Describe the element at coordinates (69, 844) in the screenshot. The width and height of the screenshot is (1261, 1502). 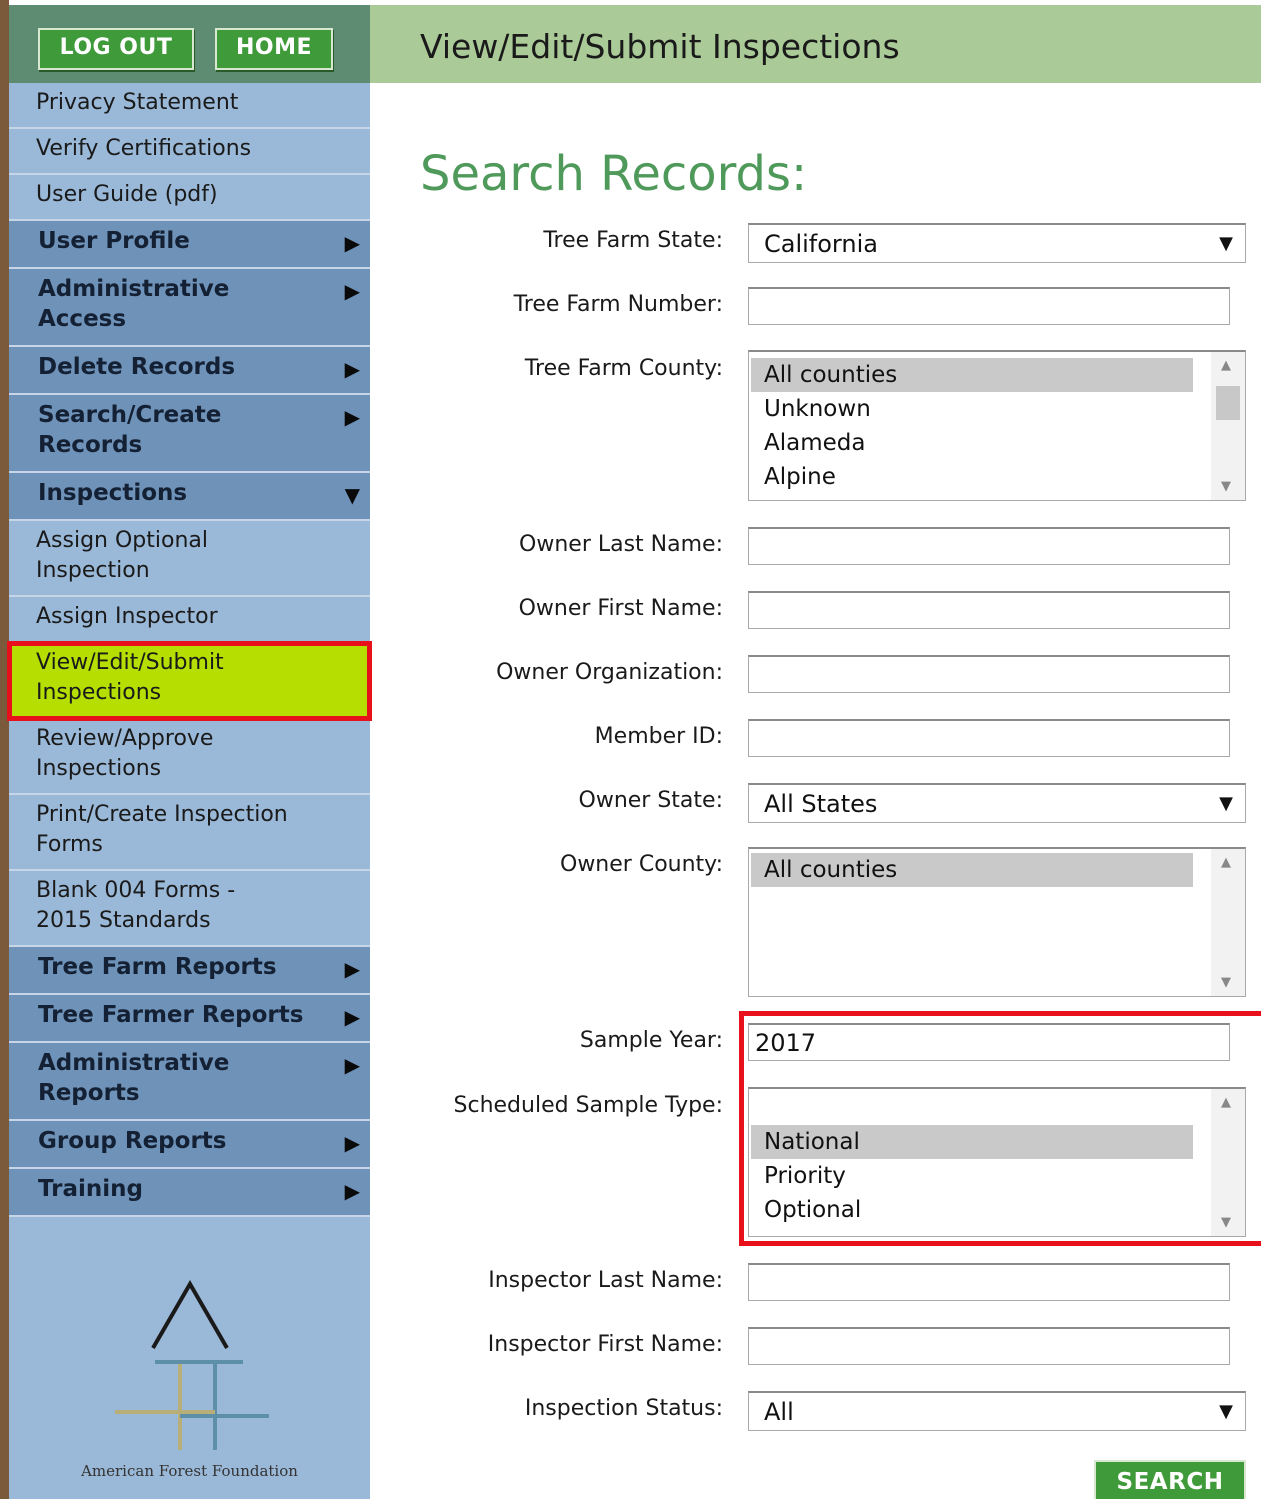
I see `item-label-line: Forms` at that location.